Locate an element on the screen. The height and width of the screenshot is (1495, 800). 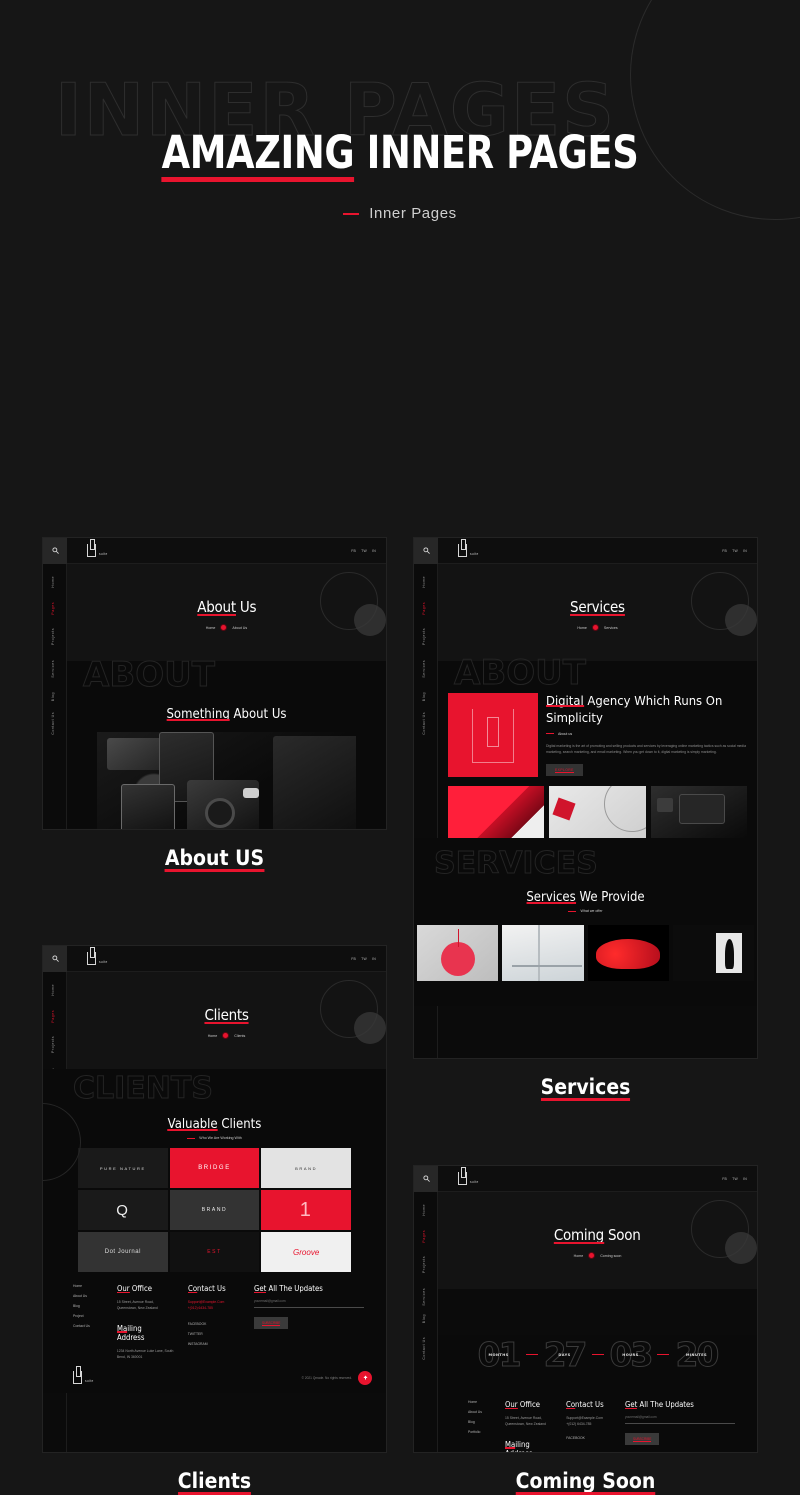
back-to-top-button is located at coordinates (365, 1377).